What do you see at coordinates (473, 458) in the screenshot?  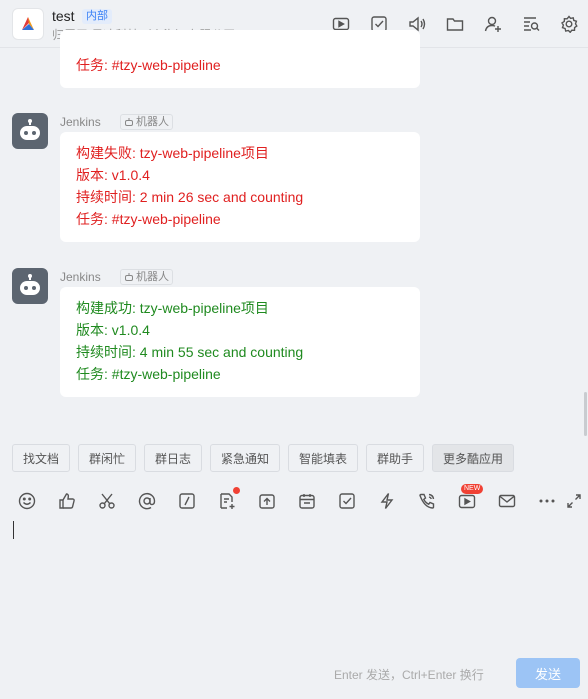 I see `quick-app-more: 更多酷应用` at bounding box center [473, 458].